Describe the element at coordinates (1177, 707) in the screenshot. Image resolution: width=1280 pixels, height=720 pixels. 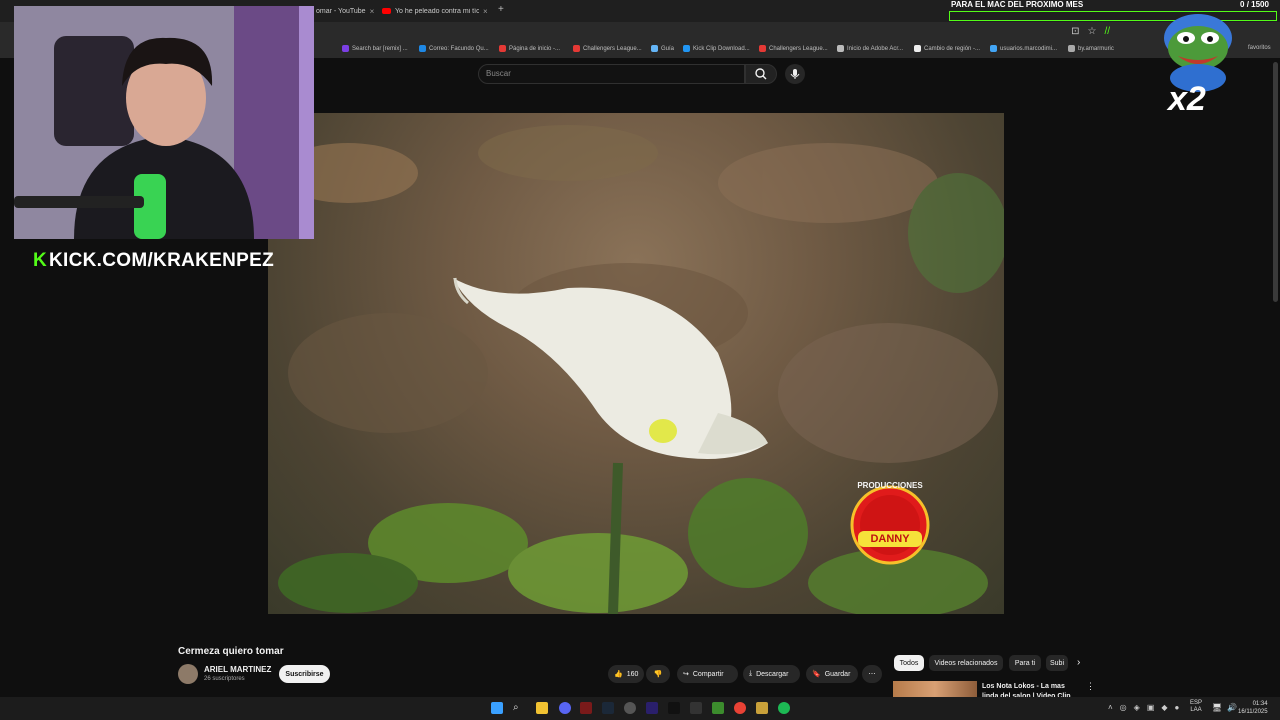
I see `tray-app-icon: ●` at that location.